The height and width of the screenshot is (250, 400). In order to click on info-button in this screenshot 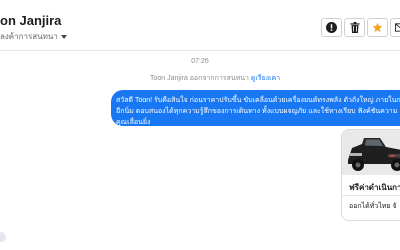, I will do `click(331, 27)`.